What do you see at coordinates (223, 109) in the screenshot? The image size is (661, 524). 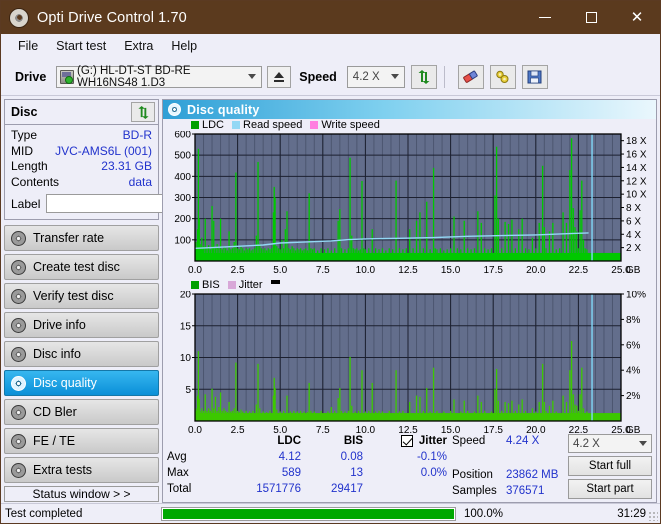 I see `panel-title: Disc quality` at bounding box center [223, 109].